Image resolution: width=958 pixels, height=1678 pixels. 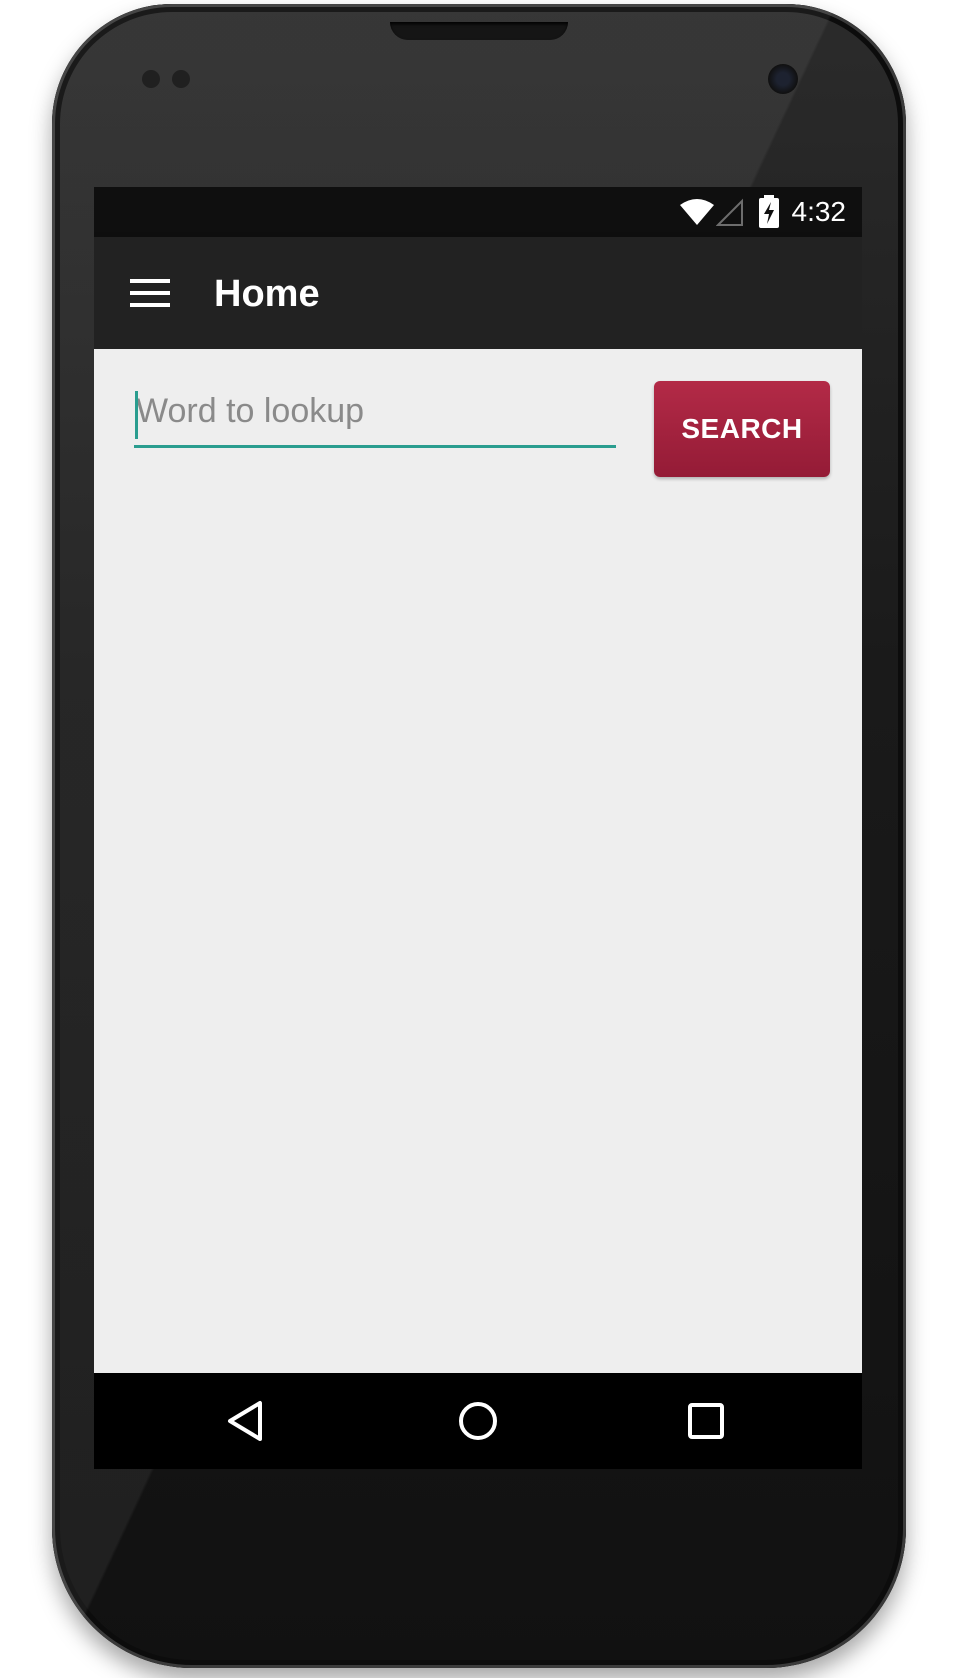 I want to click on app-bar: Home, so click(x=478, y=293).